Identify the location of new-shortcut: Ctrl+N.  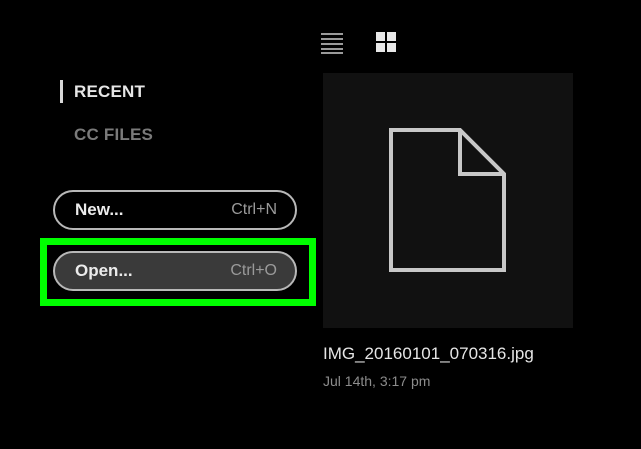
(254, 209).